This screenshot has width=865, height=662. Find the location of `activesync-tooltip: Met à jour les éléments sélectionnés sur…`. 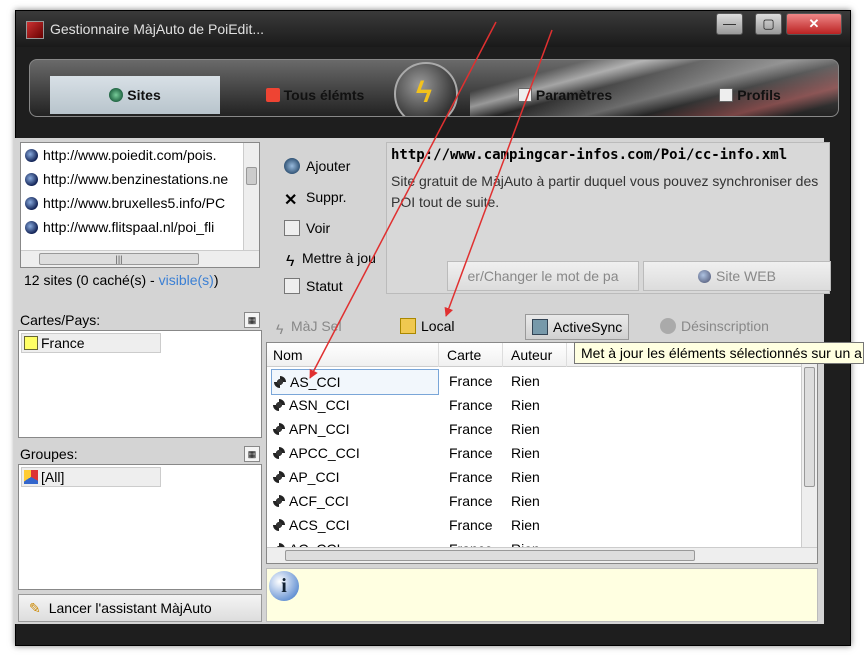

activesync-tooltip: Met à jour les éléments sélectionnés sur… is located at coordinates (719, 353).